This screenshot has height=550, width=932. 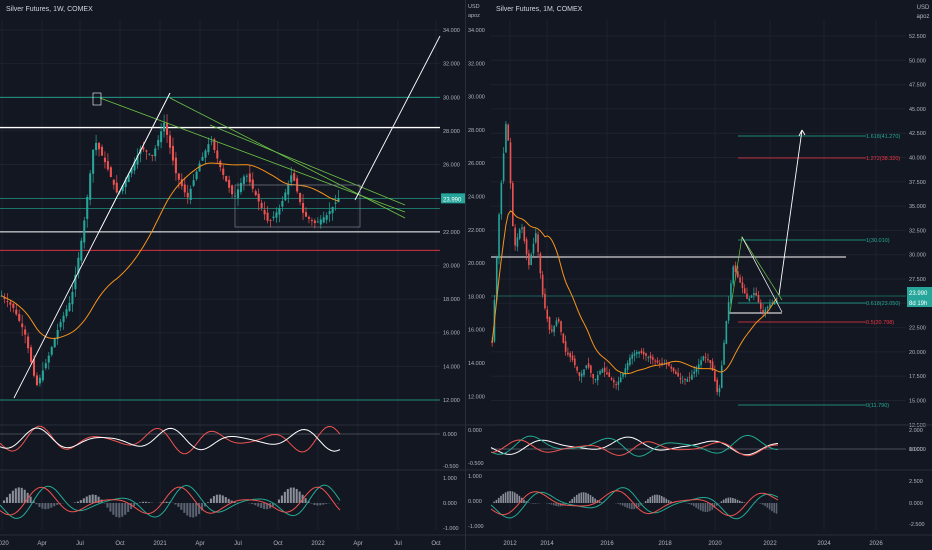 What do you see at coordinates (476, 264) in the screenshot?
I see `right-left-scale-tick: 20.000` at bounding box center [476, 264].